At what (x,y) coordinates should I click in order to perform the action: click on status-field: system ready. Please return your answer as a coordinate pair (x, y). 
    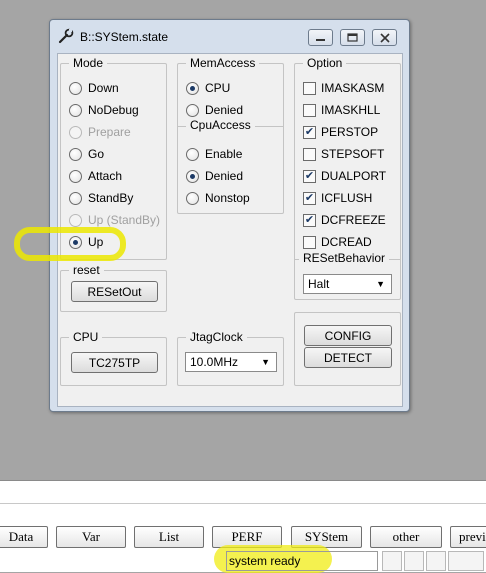
    Looking at the image, I should click on (302, 561).